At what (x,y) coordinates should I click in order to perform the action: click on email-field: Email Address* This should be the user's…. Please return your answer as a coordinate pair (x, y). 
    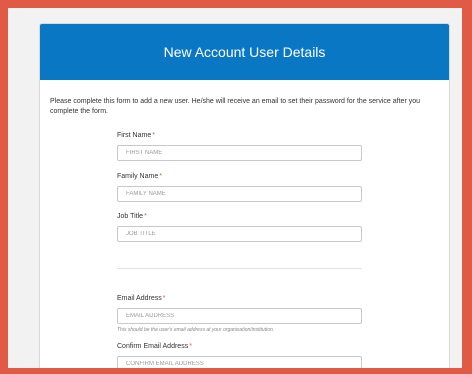
    Looking at the image, I should click on (239, 313).